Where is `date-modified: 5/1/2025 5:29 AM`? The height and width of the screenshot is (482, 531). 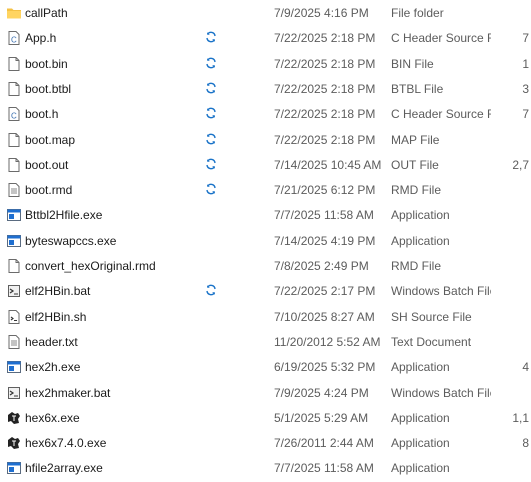 date-modified: 5/1/2025 5:29 AM is located at coordinates (321, 417).